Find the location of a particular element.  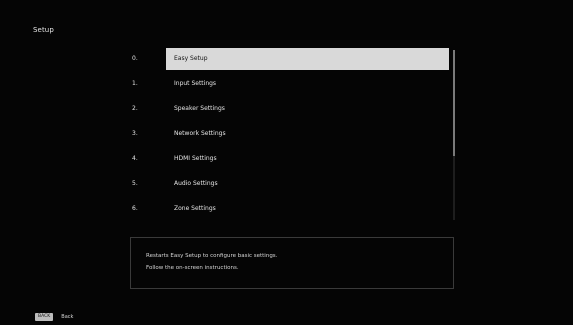

menu-item-number: 4. is located at coordinates (135, 158).